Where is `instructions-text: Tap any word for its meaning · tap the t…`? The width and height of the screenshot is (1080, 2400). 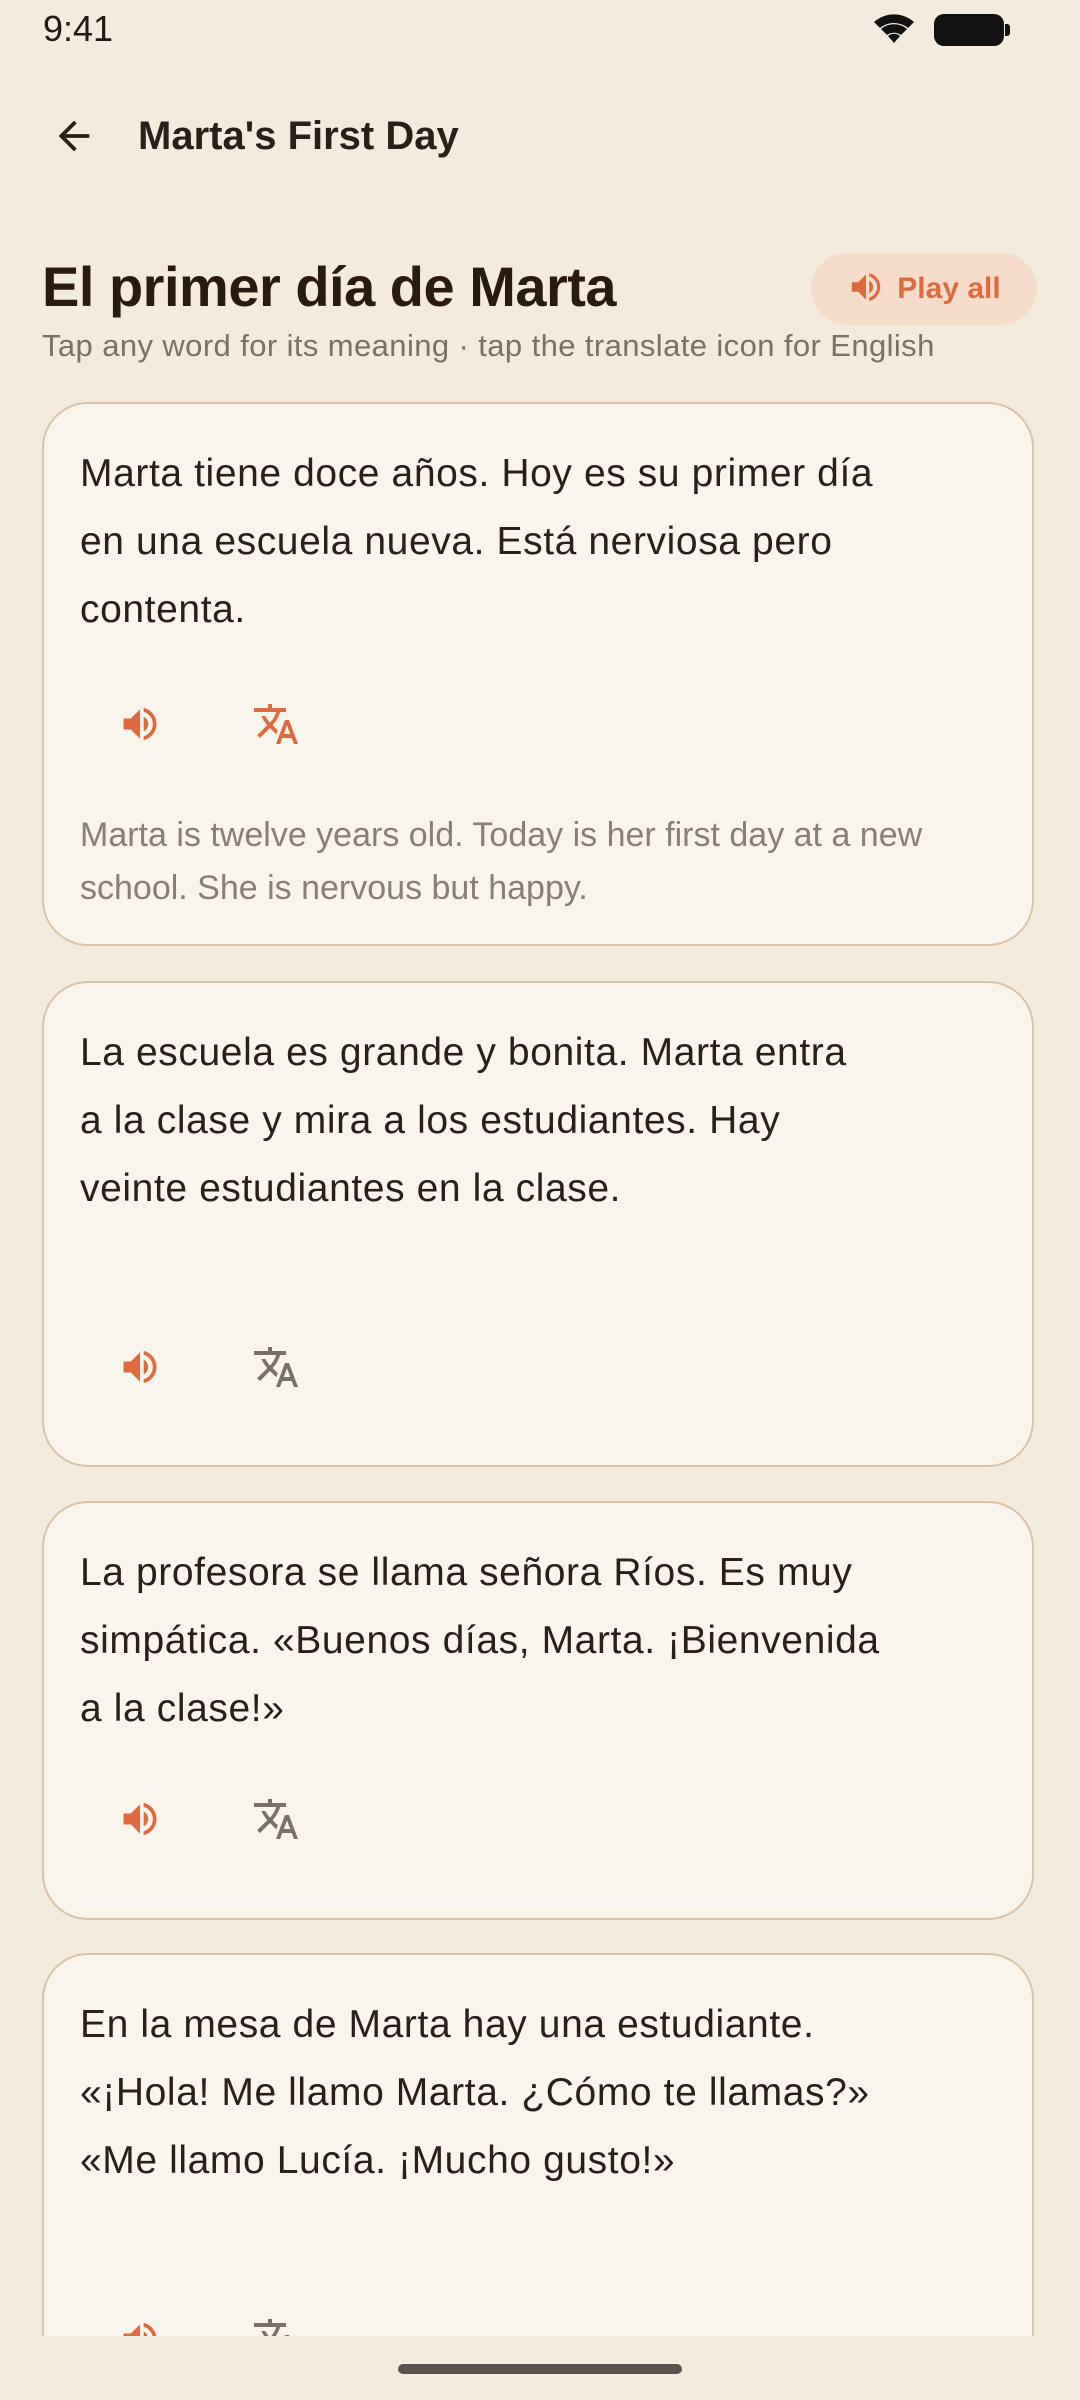 instructions-text: Tap any word for its meaning · tap the t… is located at coordinates (488, 345).